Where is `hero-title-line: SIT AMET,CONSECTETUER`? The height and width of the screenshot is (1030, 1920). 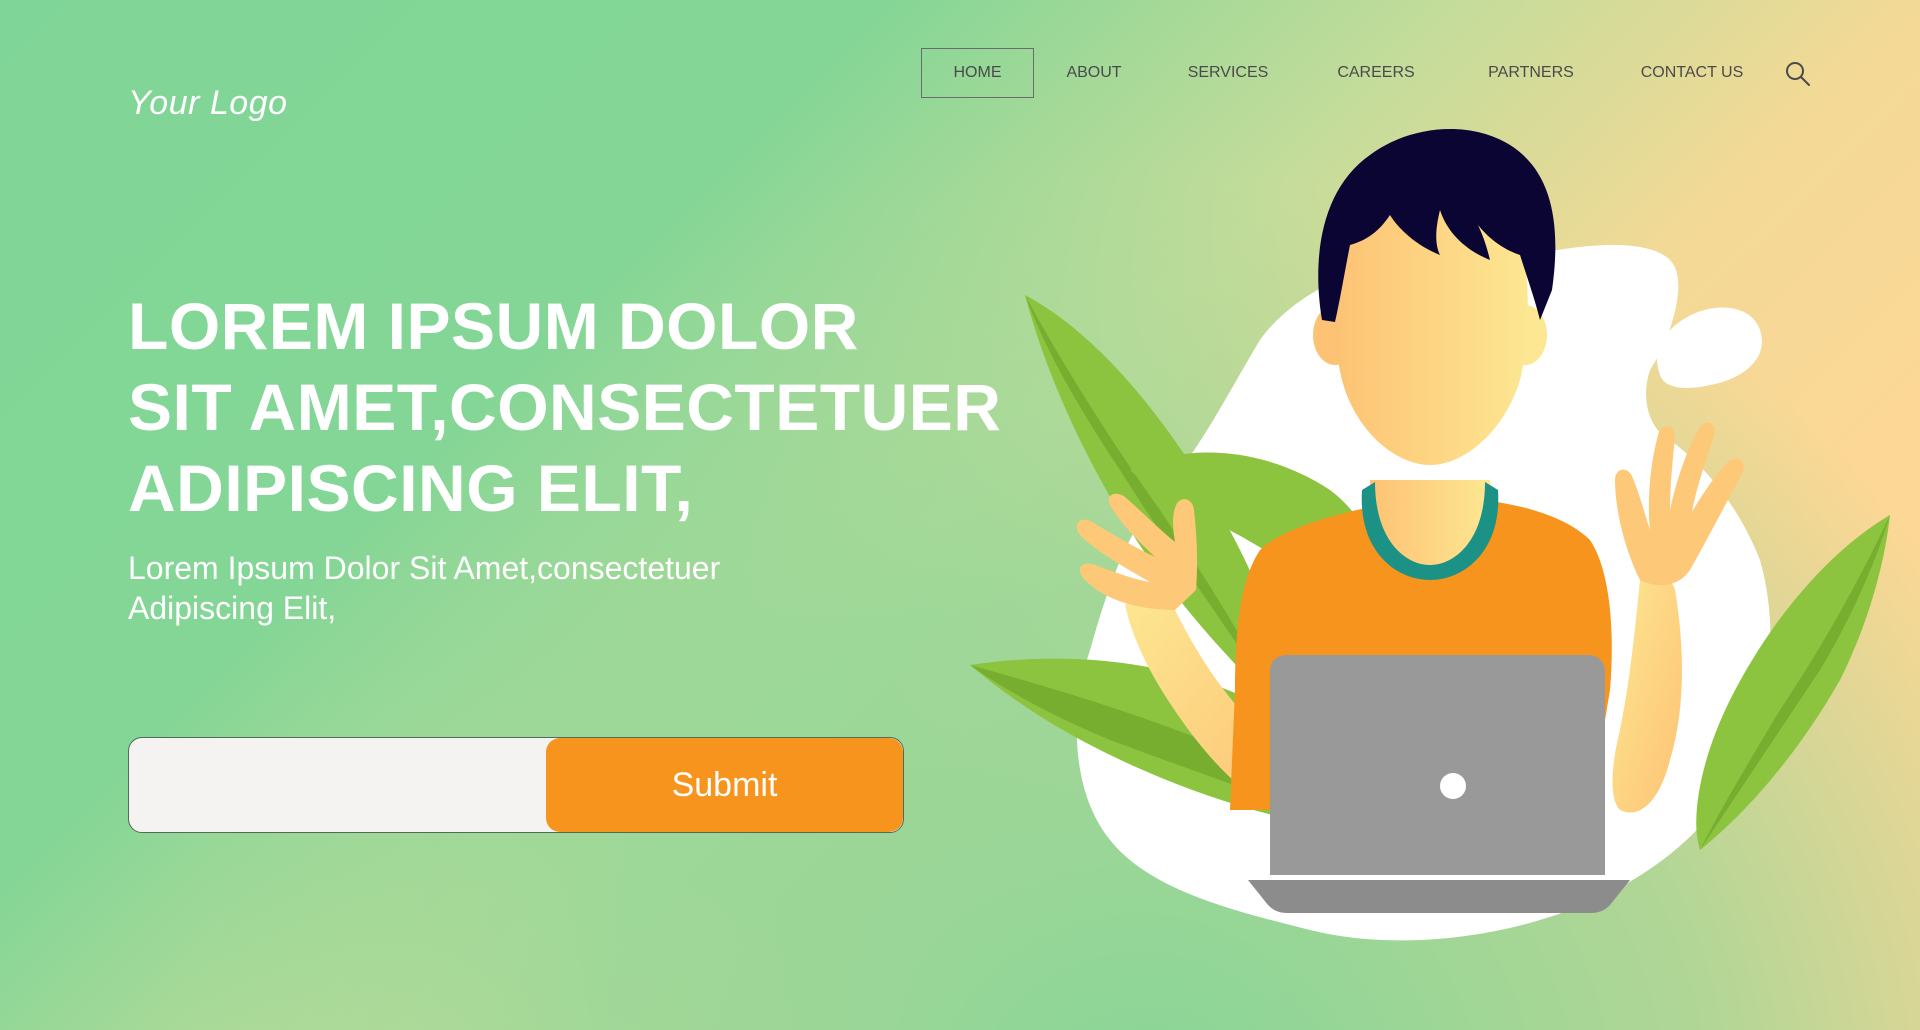 hero-title-line: SIT AMET,CONSECTETUER is located at coordinates (565, 407).